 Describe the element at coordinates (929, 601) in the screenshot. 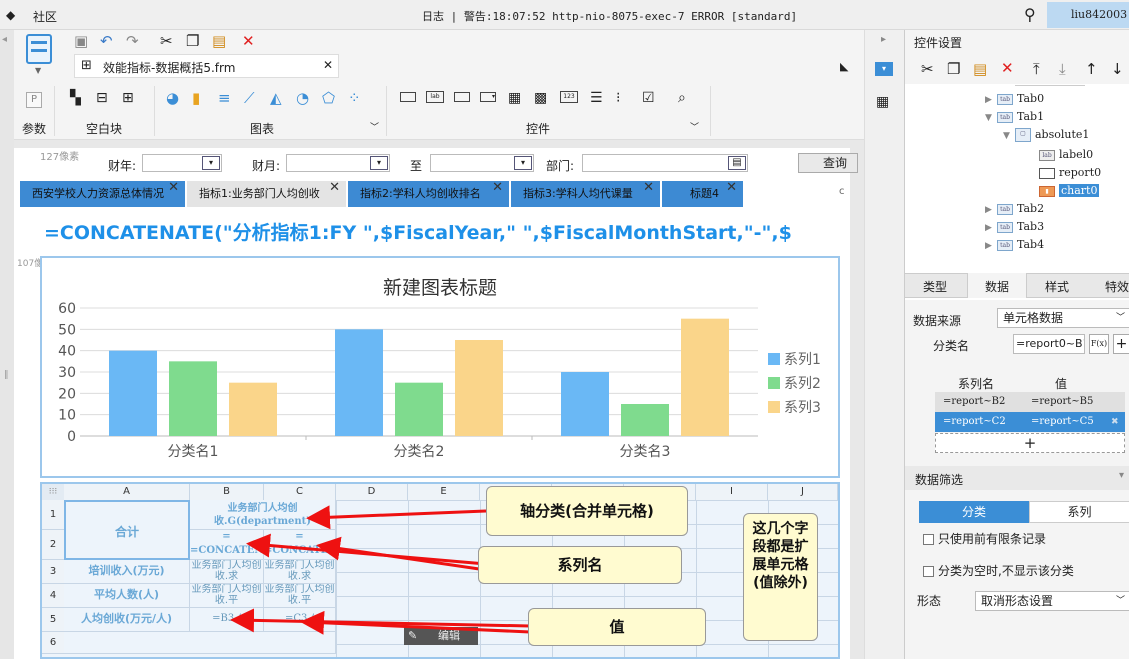

I see `form-label: 形态` at that location.